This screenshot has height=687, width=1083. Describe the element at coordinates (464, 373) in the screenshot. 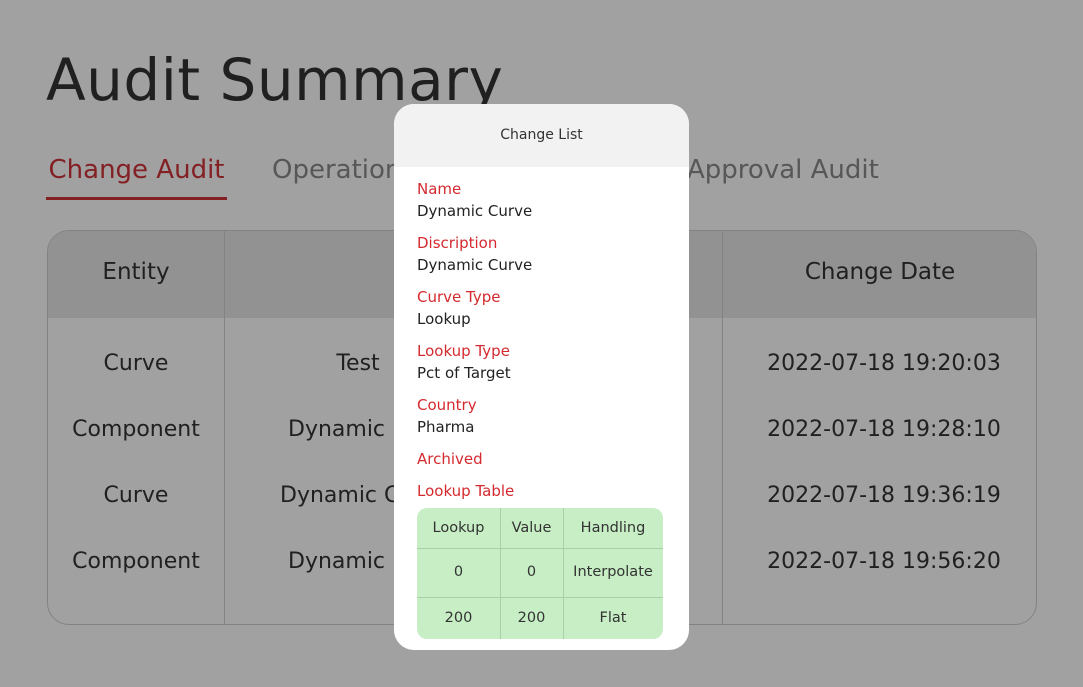

I see `field-value-lookup-type: Pct of Target` at that location.